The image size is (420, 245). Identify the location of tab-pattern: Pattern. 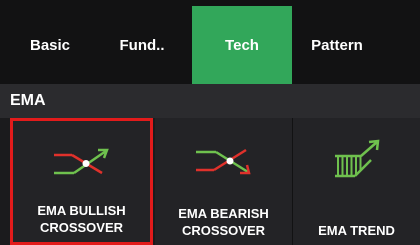
(337, 45).